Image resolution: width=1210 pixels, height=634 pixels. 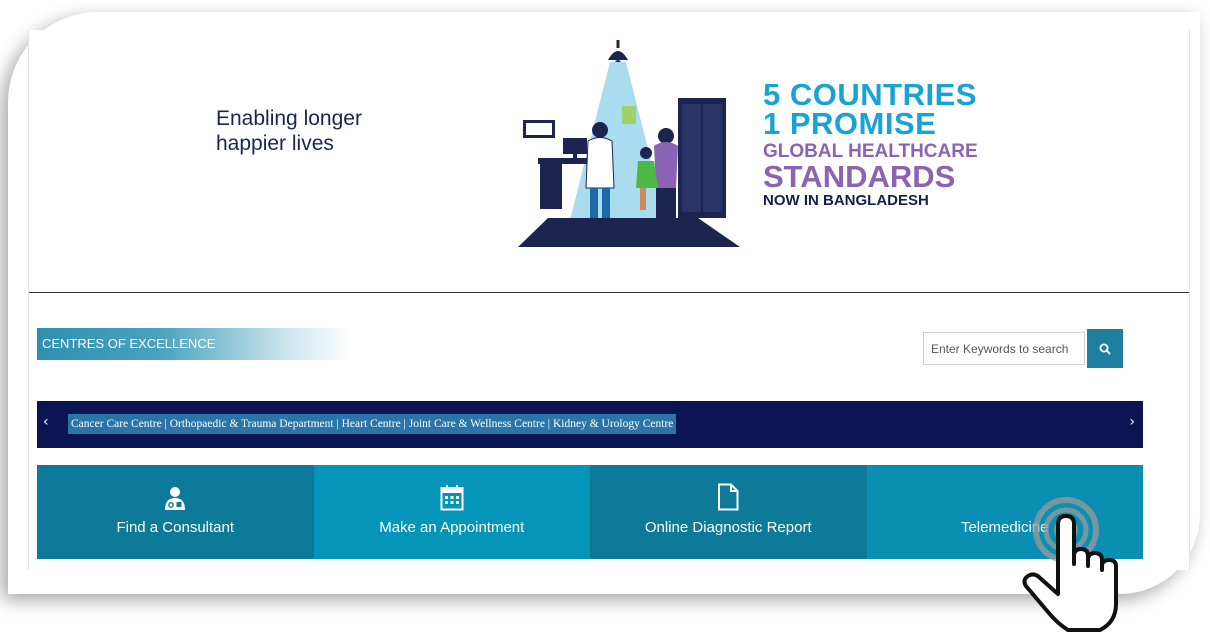 What do you see at coordinates (1070, 564) in the screenshot?
I see `pointer-hand-icon` at bounding box center [1070, 564].